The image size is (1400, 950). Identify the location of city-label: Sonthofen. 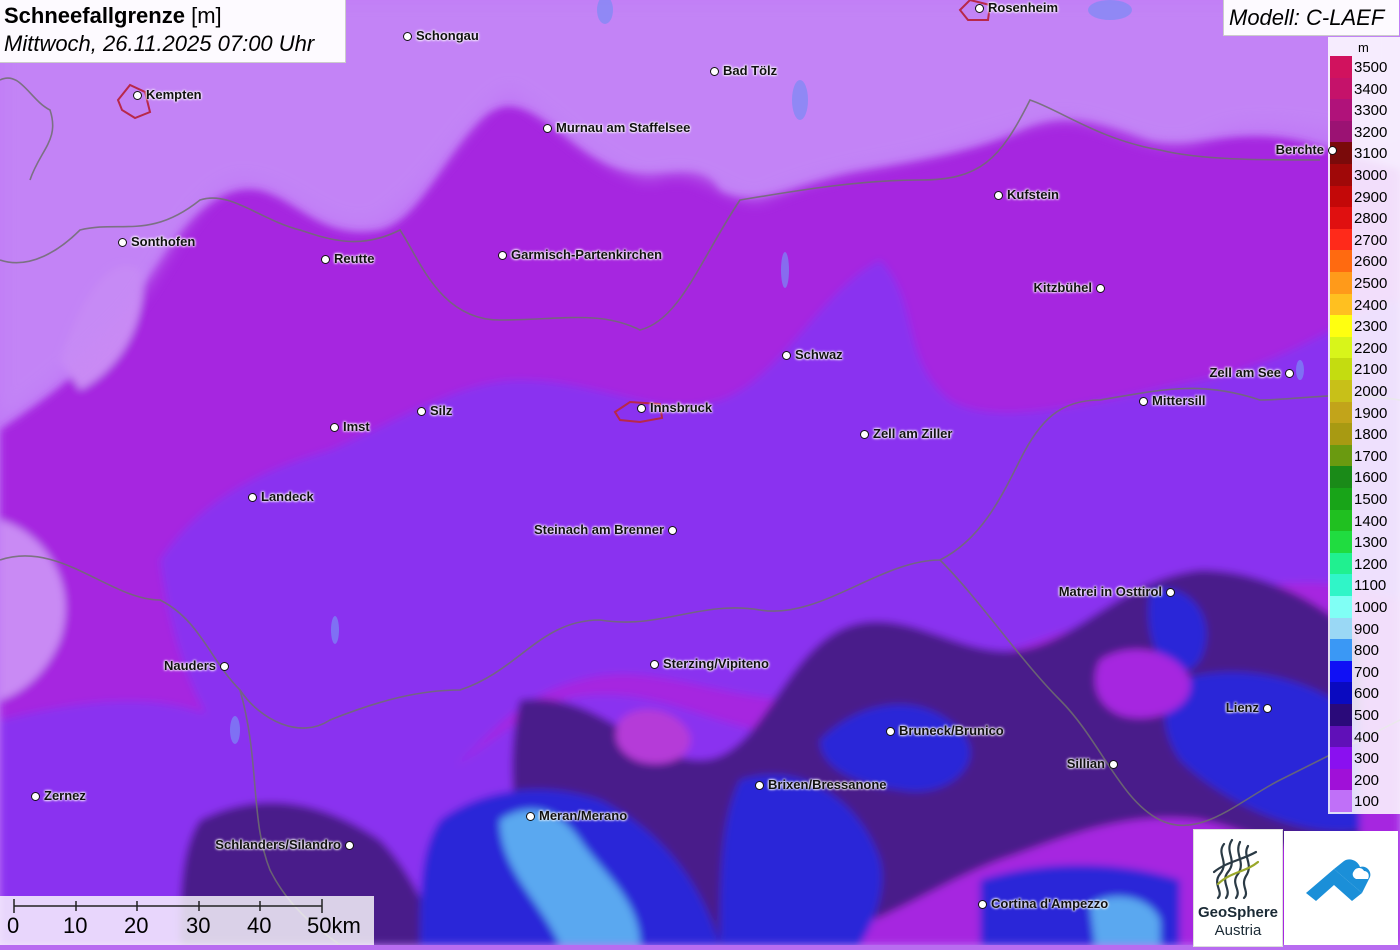
(163, 241).